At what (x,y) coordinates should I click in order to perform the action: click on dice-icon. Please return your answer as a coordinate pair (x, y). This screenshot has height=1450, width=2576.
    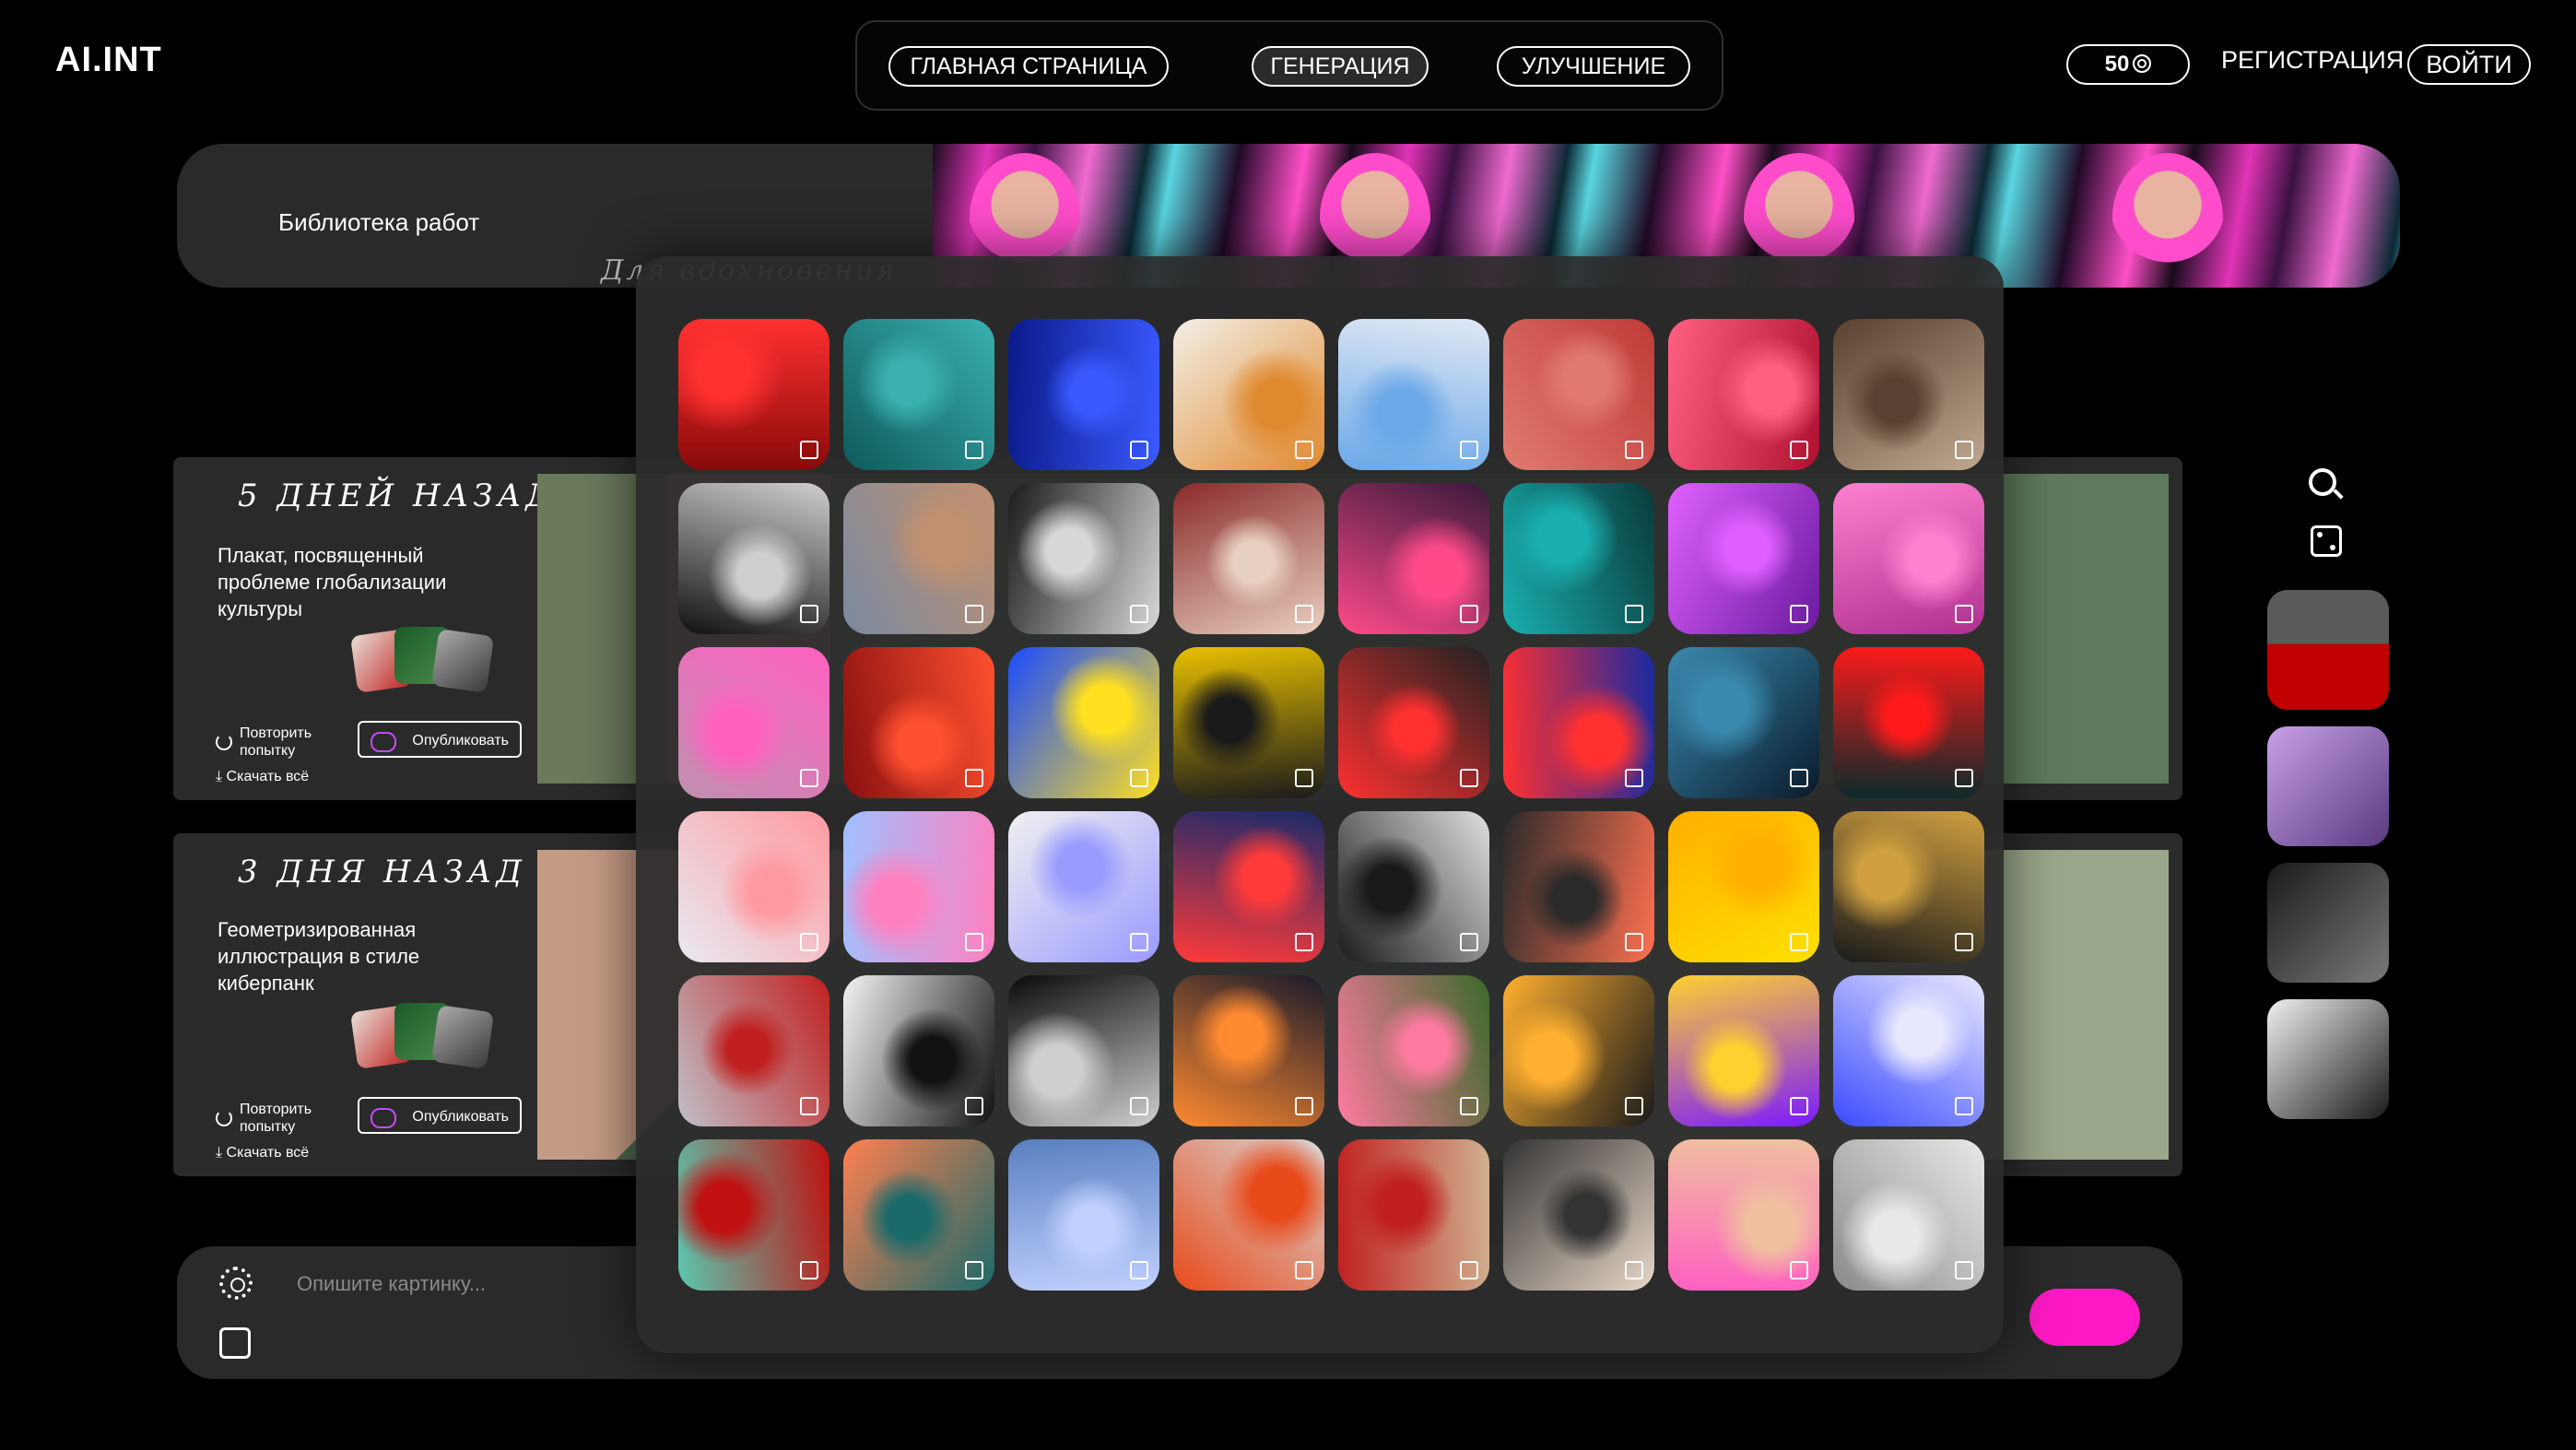
    Looking at the image, I should click on (235, 1343).